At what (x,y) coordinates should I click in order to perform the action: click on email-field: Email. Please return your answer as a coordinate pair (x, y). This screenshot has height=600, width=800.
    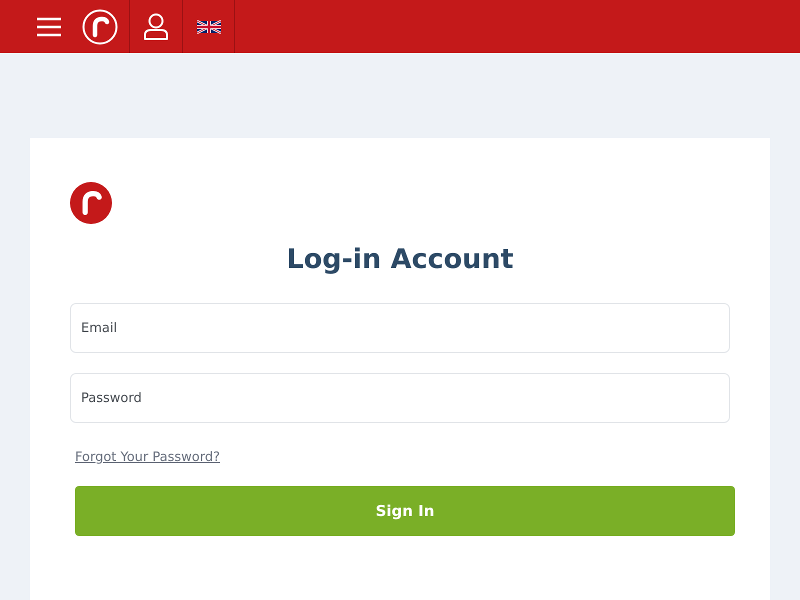
    Looking at the image, I should click on (400, 328).